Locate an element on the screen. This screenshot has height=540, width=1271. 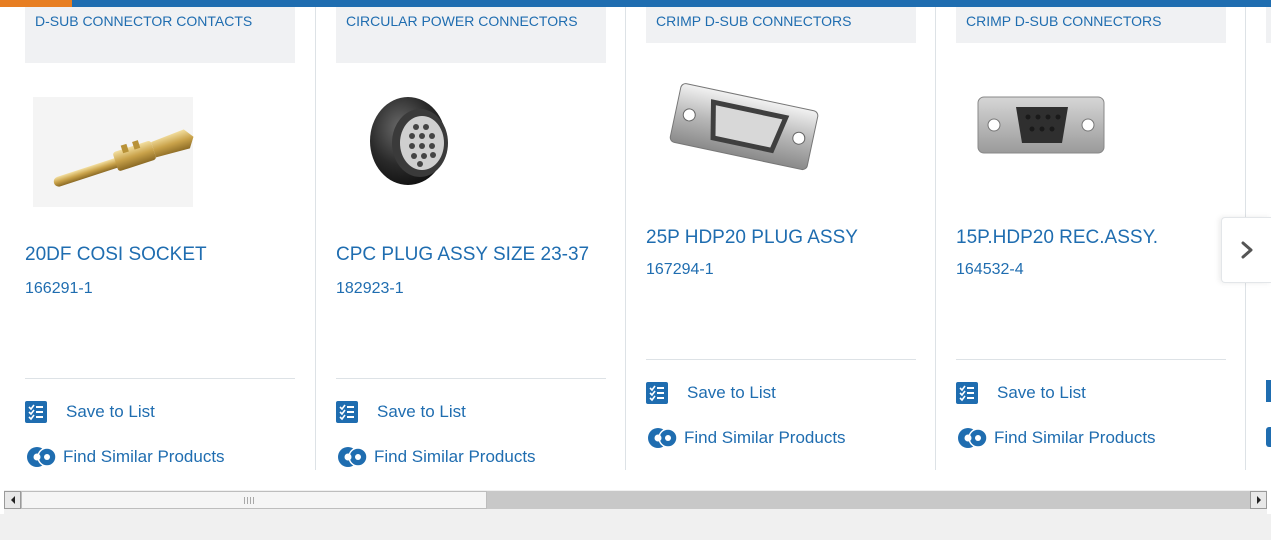
scroll-right-arrow-icon is located at coordinates (1258, 500).